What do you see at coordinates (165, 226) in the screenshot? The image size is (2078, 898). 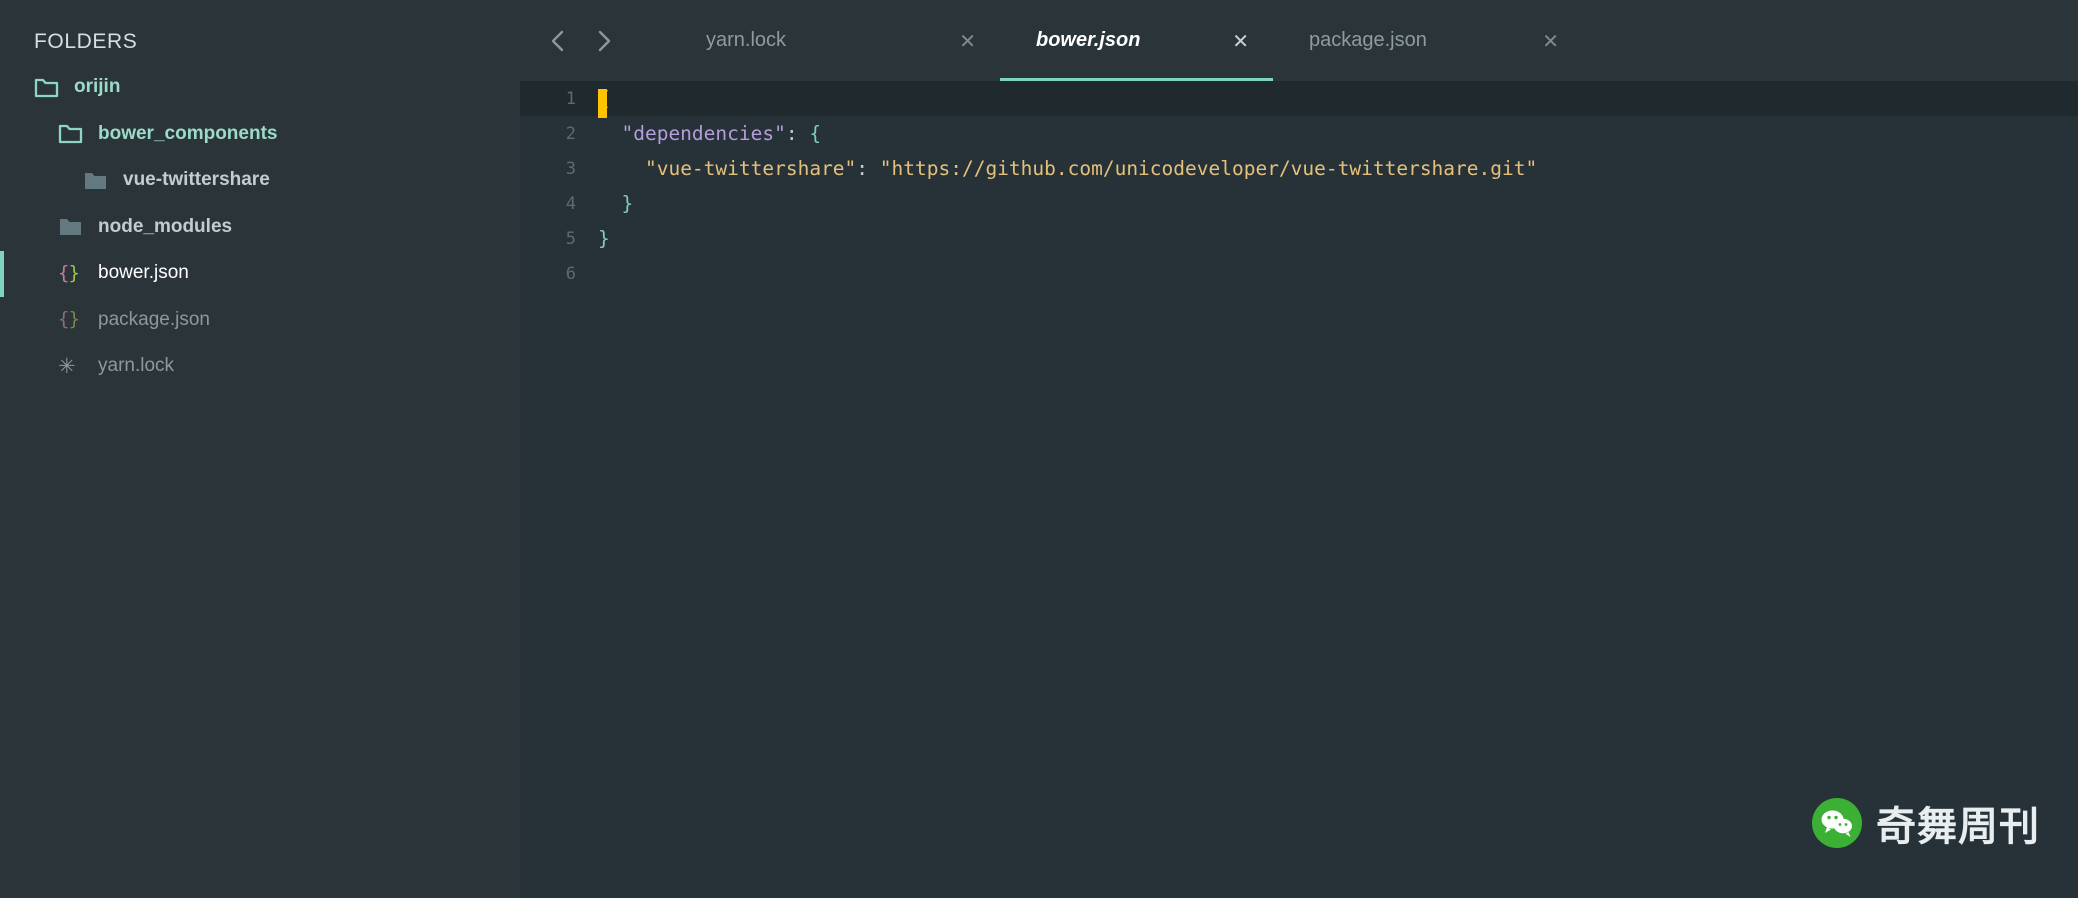 I see `tree-item-label: node_modules` at bounding box center [165, 226].